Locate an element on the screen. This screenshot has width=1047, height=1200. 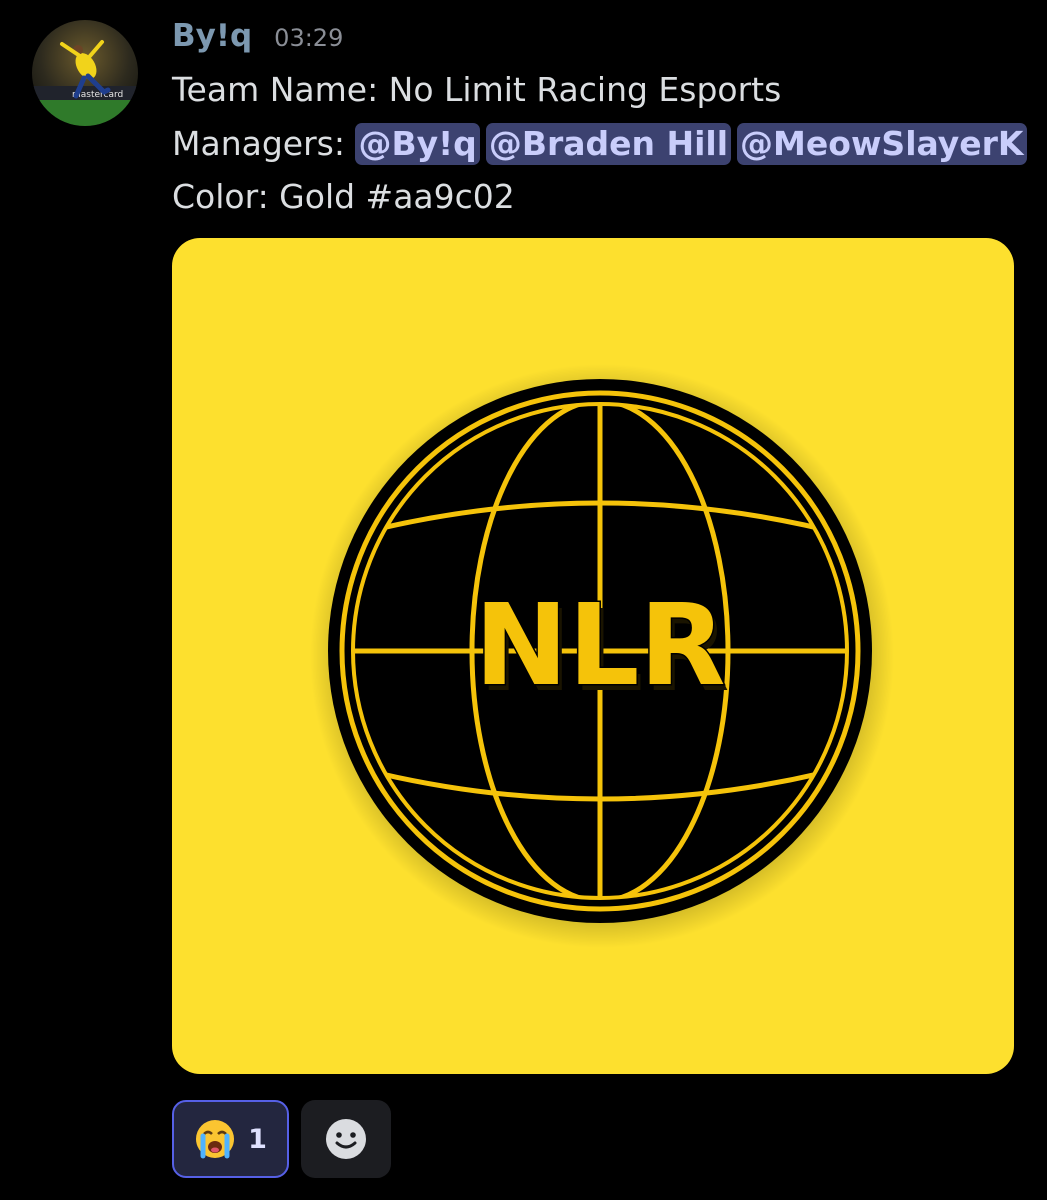
soccer-player-avatar-icon: mastercard is located at coordinates (85, 73).